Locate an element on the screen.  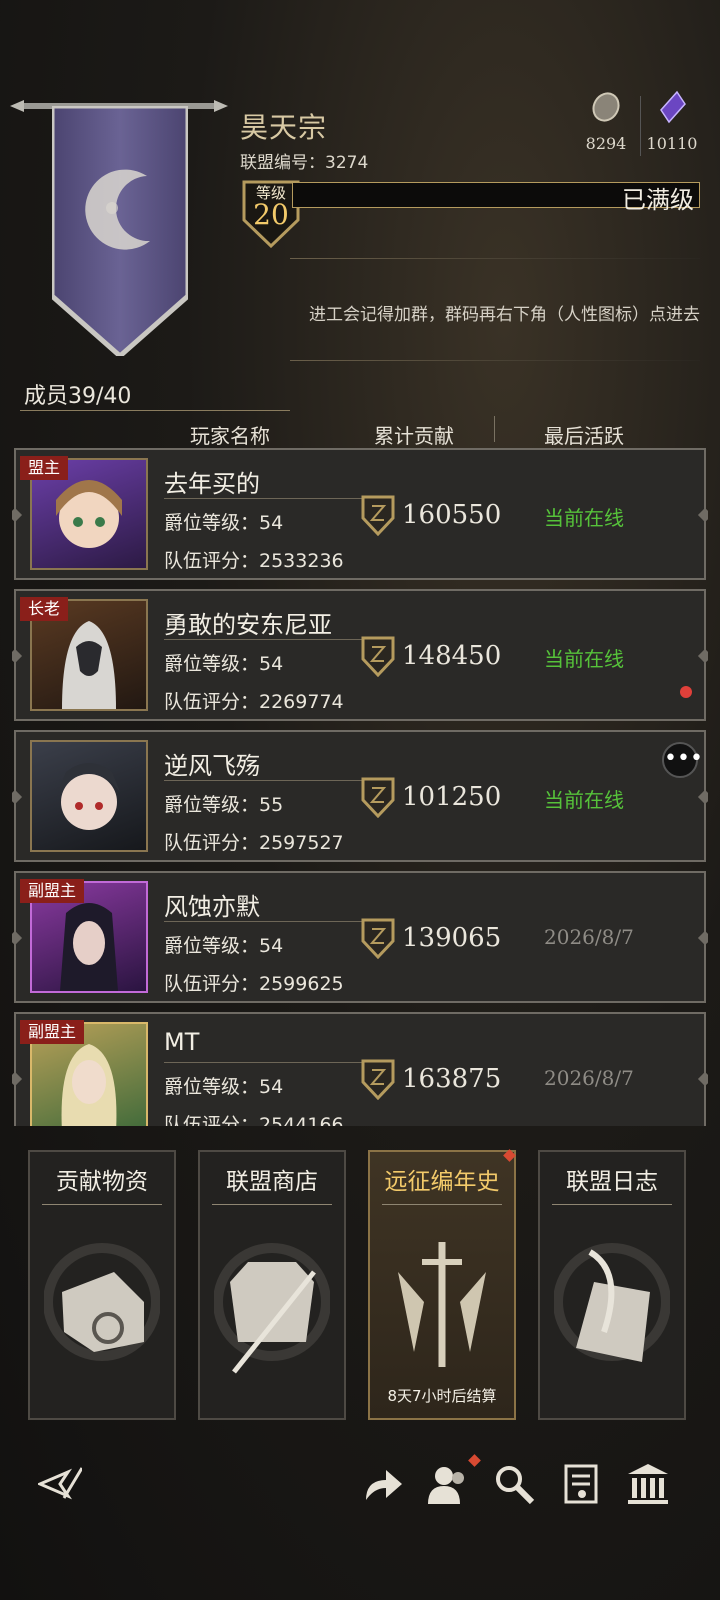
card-title: 贡献物资 is located at coordinates (102, 1182).